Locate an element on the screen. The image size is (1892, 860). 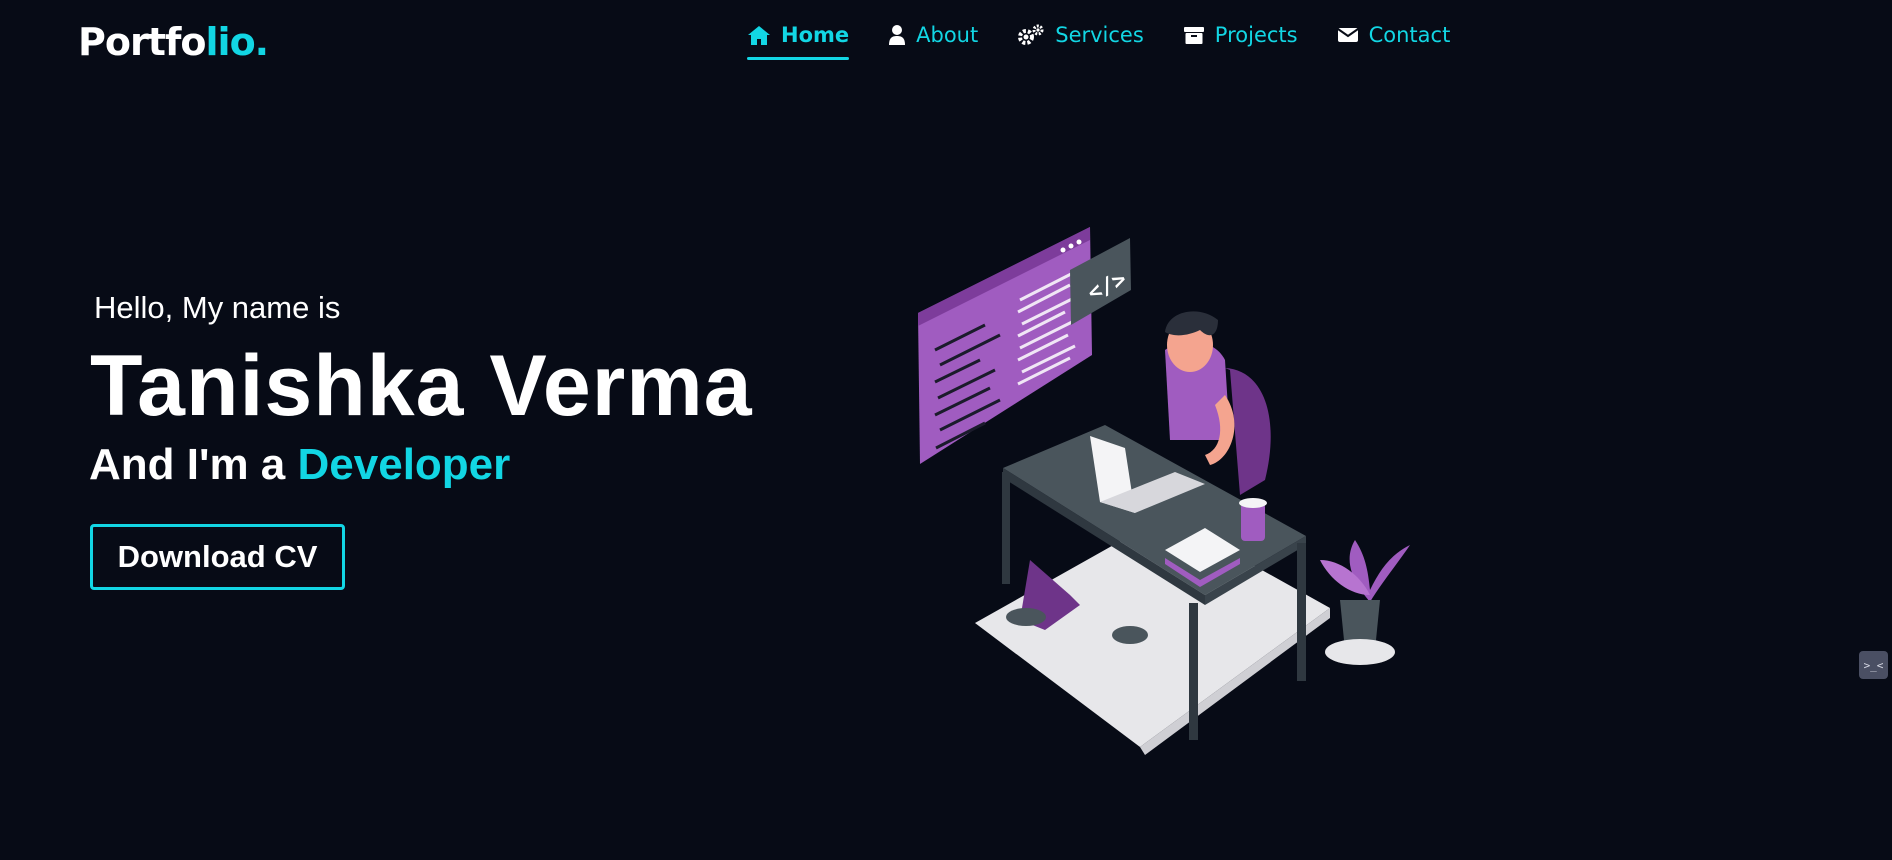
nav-item-label: Home is located at coordinates (815, 35).